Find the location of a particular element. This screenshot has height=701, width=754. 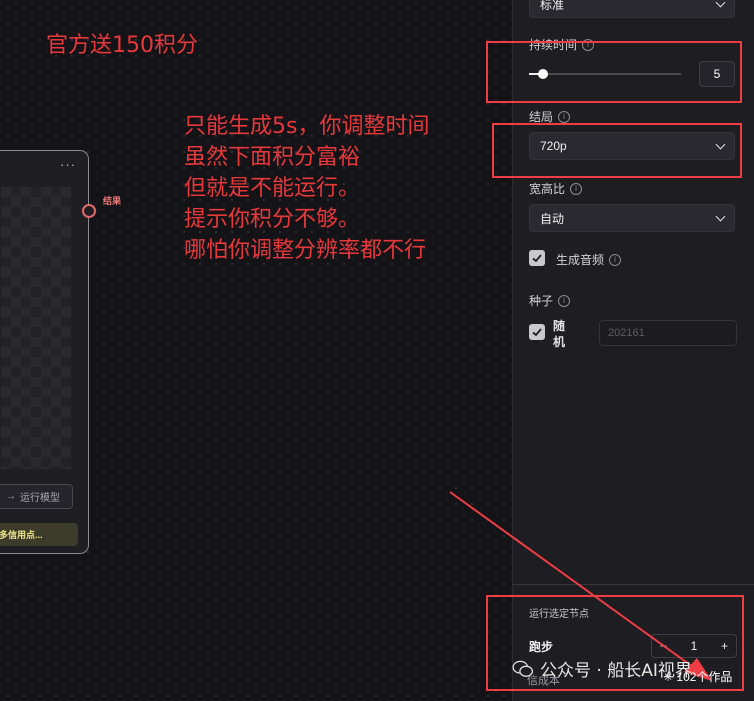

works-count-text: 102个作品 is located at coordinates (704, 677).